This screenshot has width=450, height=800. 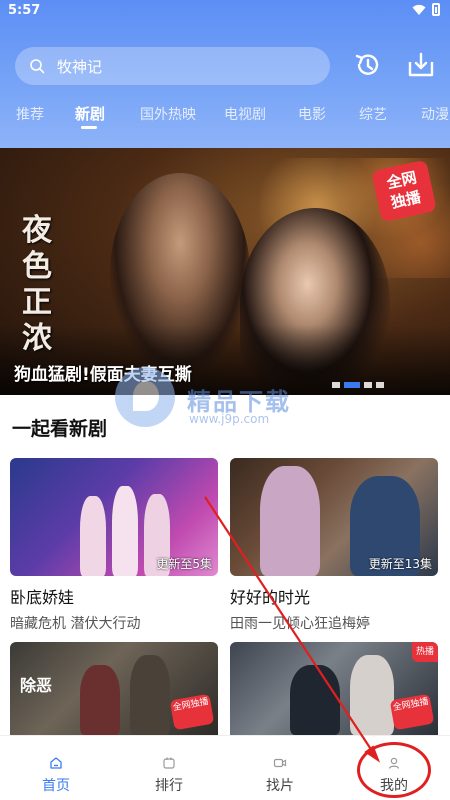 I want to click on drama-subtitle: 暗藏危机 潜伏大行动, so click(x=75, y=624).